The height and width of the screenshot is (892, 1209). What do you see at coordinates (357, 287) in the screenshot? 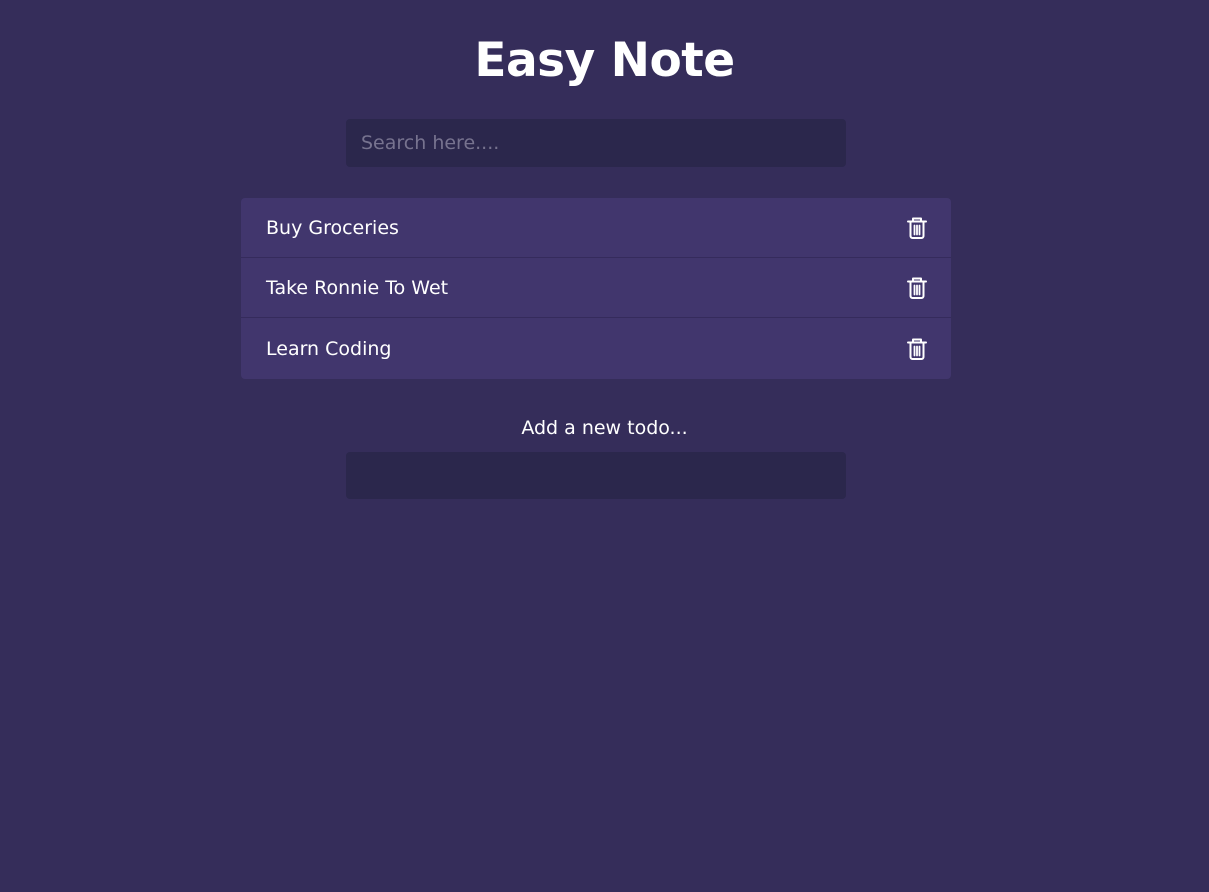
I see `todo-item-label: Take Ronnie To Wet` at bounding box center [357, 287].